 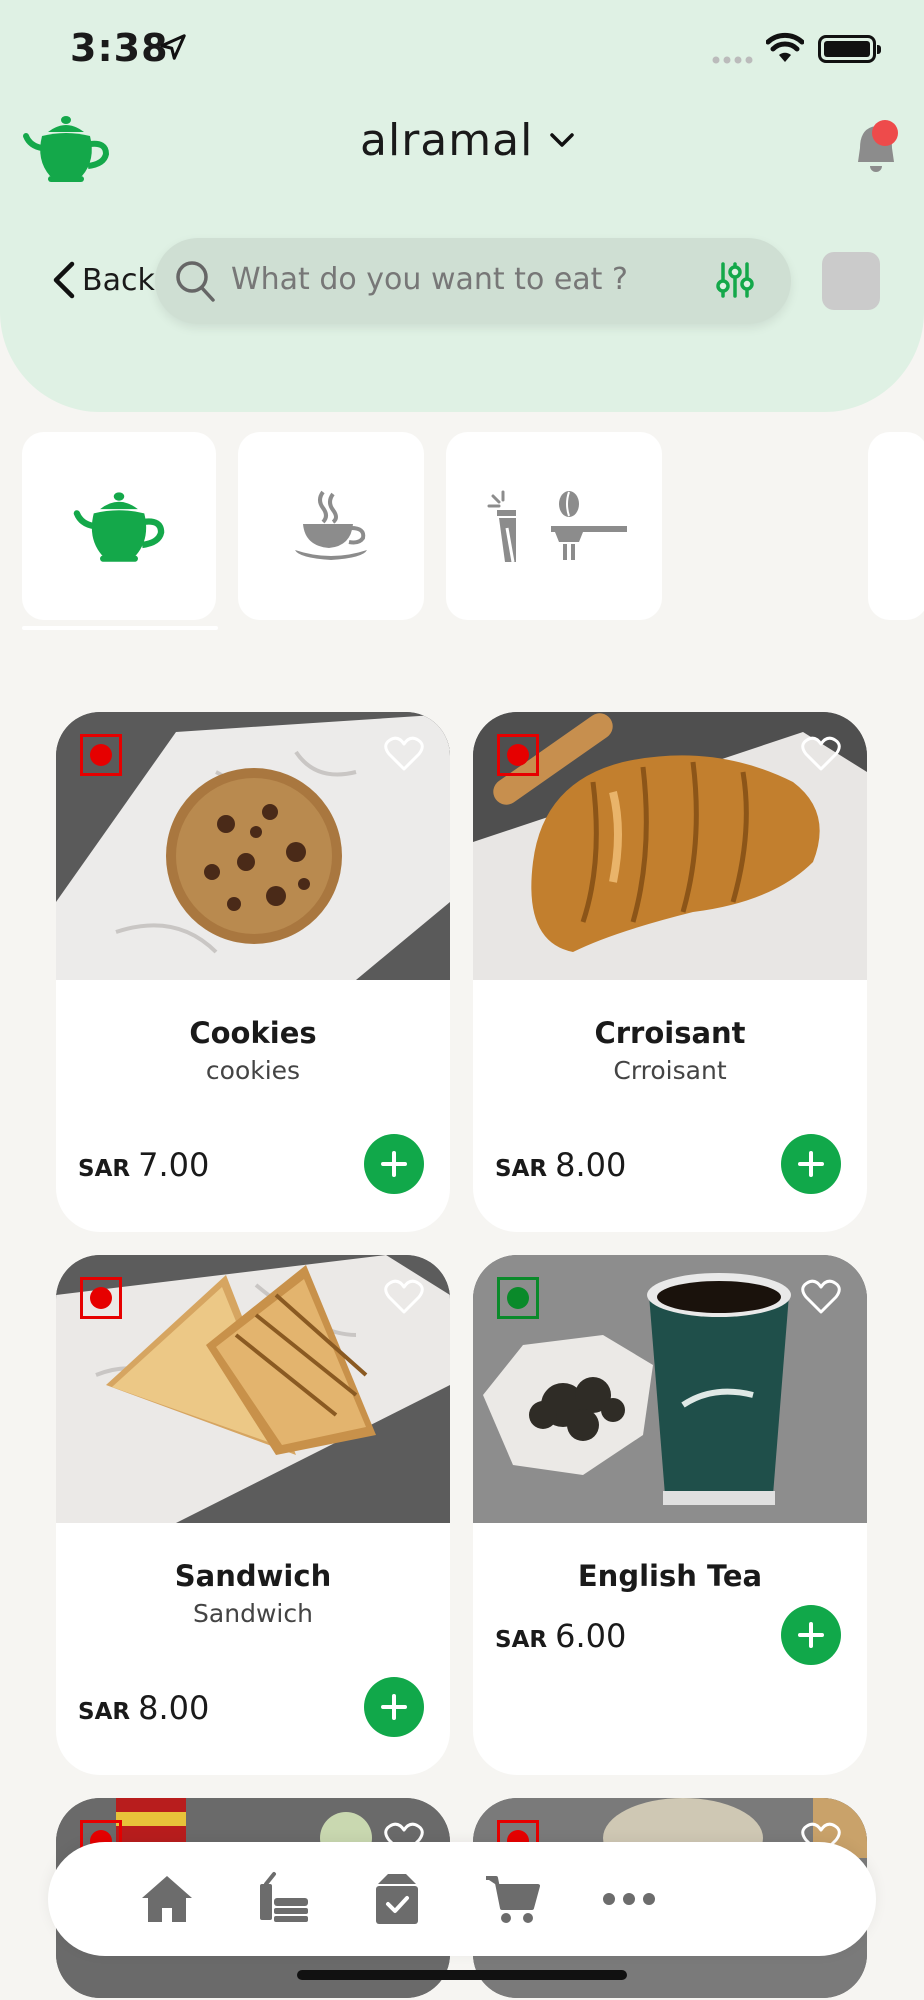 What do you see at coordinates (591, 1636) in the screenshot?
I see `price-amount: 6.00` at bounding box center [591, 1636].